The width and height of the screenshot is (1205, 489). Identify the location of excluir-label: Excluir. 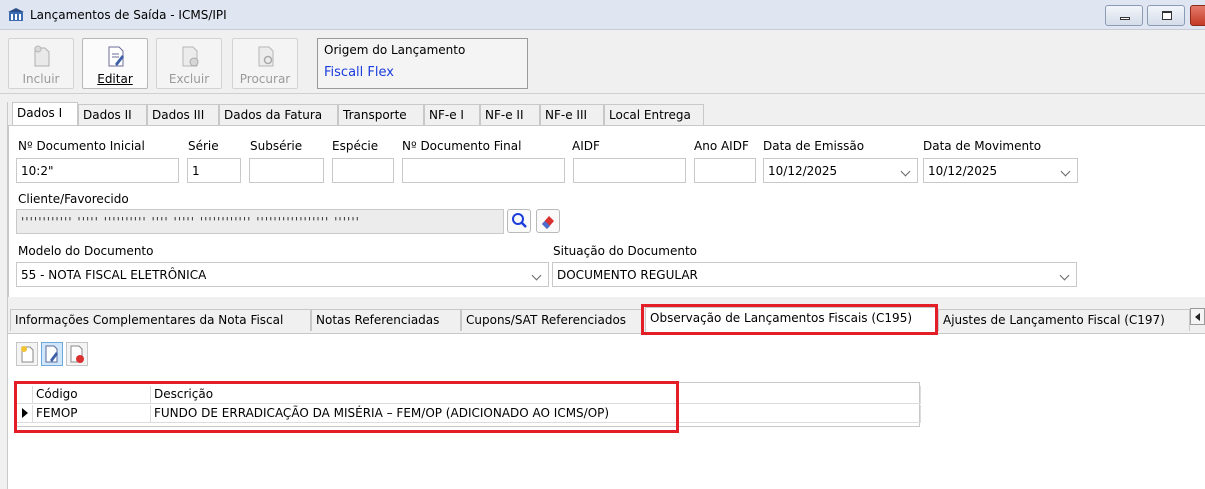
(189, 79).